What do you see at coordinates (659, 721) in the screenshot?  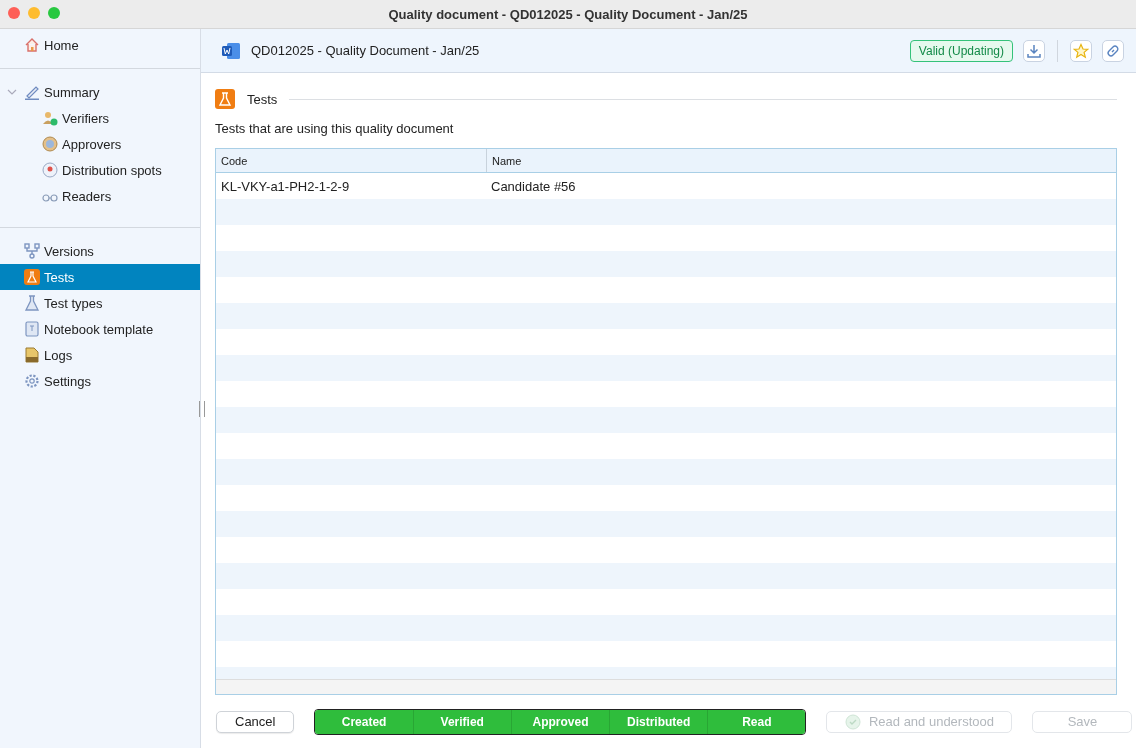 I see `workflow-step: Distributed` at bounding box center [659, 721].